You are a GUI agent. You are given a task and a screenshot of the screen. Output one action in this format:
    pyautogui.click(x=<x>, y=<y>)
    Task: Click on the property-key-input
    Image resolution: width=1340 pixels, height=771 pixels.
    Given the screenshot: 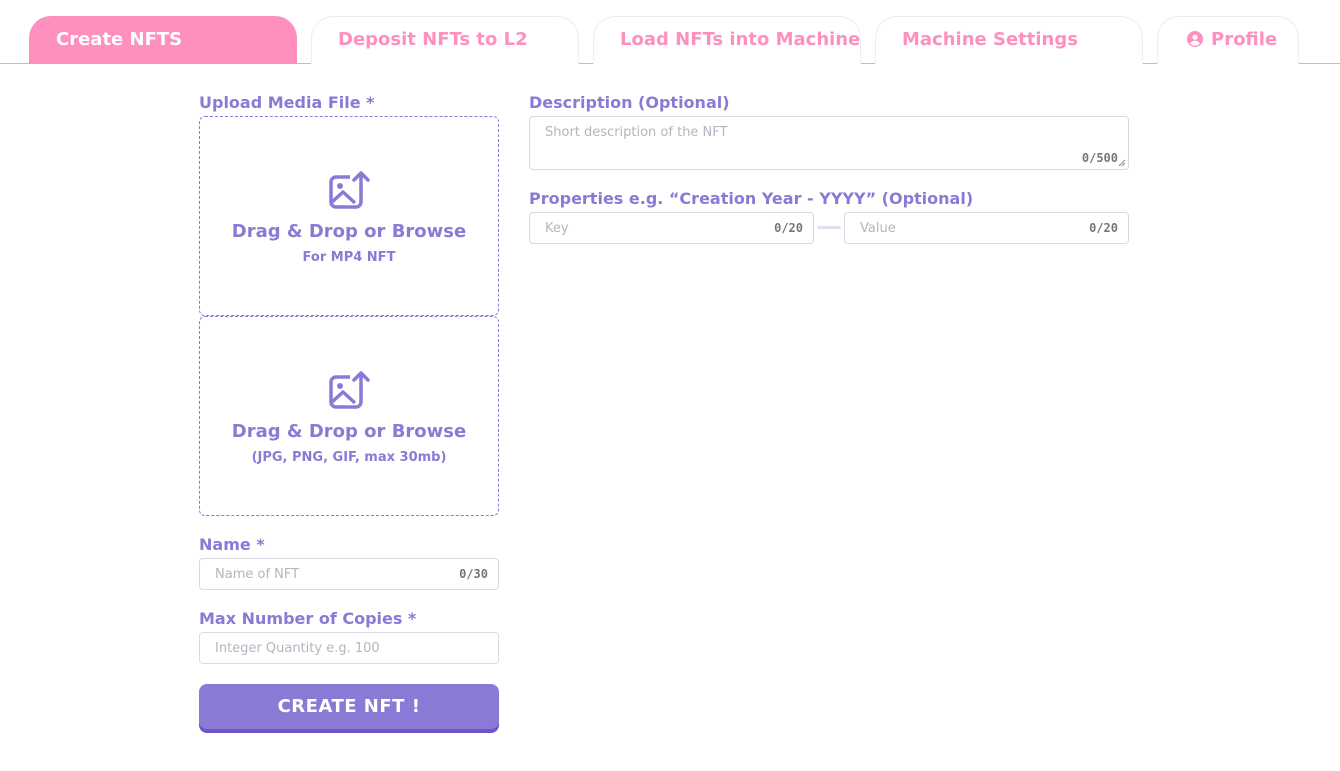 What is the action you would take?
    pyautogui.click(x=671, y=228)
    